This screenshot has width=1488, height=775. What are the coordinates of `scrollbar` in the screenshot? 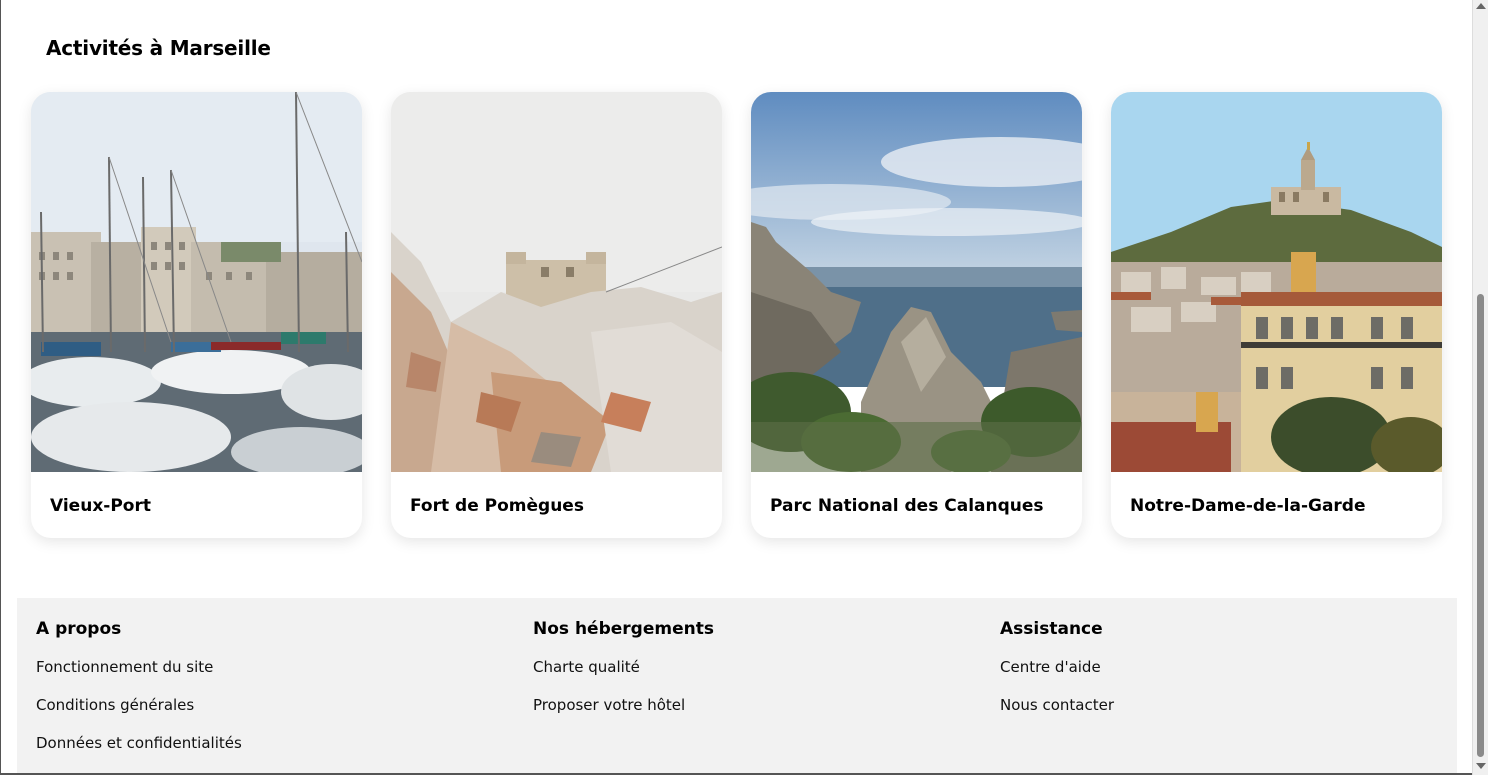 It's located at (1480, 387).